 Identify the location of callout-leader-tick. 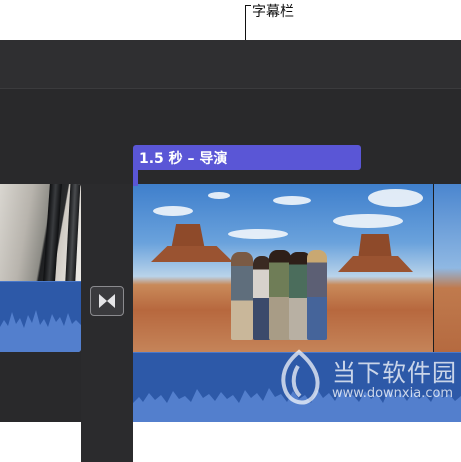
(248, 5).